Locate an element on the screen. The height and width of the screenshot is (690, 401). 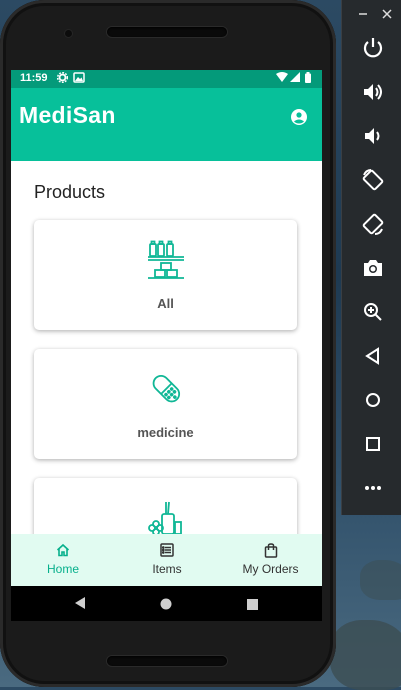
shelf-bottles-icon is located at coordinates (166, 262).